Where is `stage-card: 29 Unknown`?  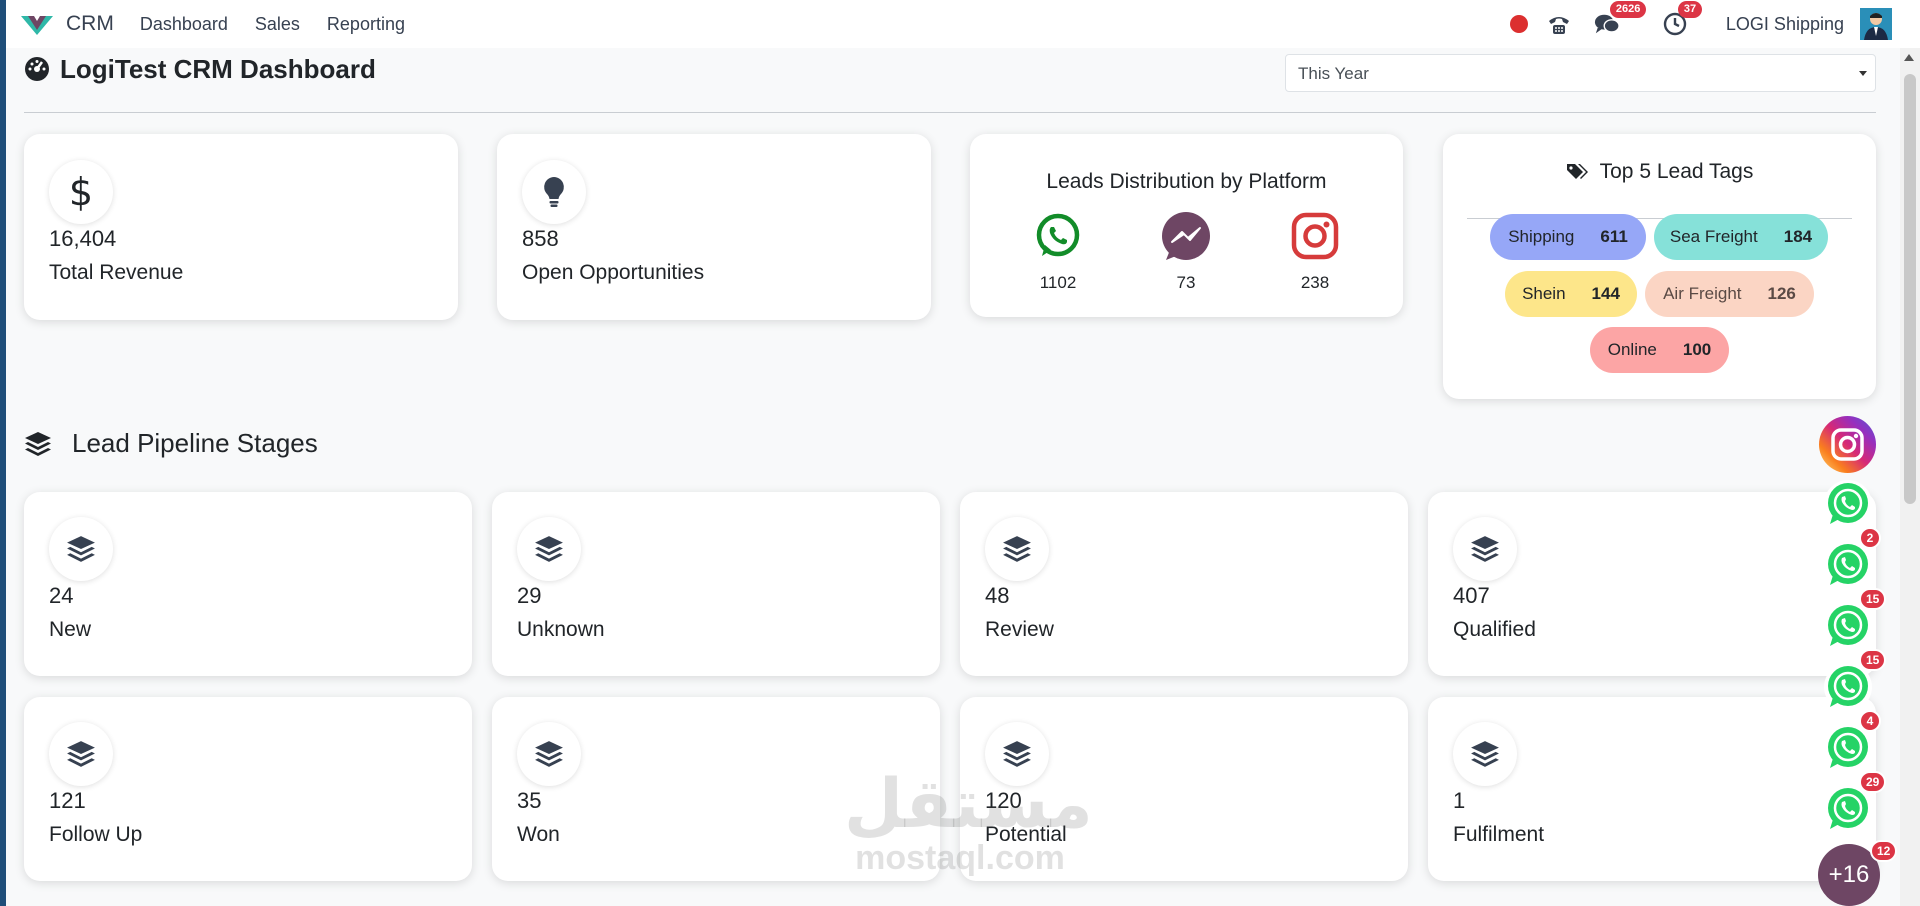
stage-card: 29 Unknown is located at coordinates (716, 584).